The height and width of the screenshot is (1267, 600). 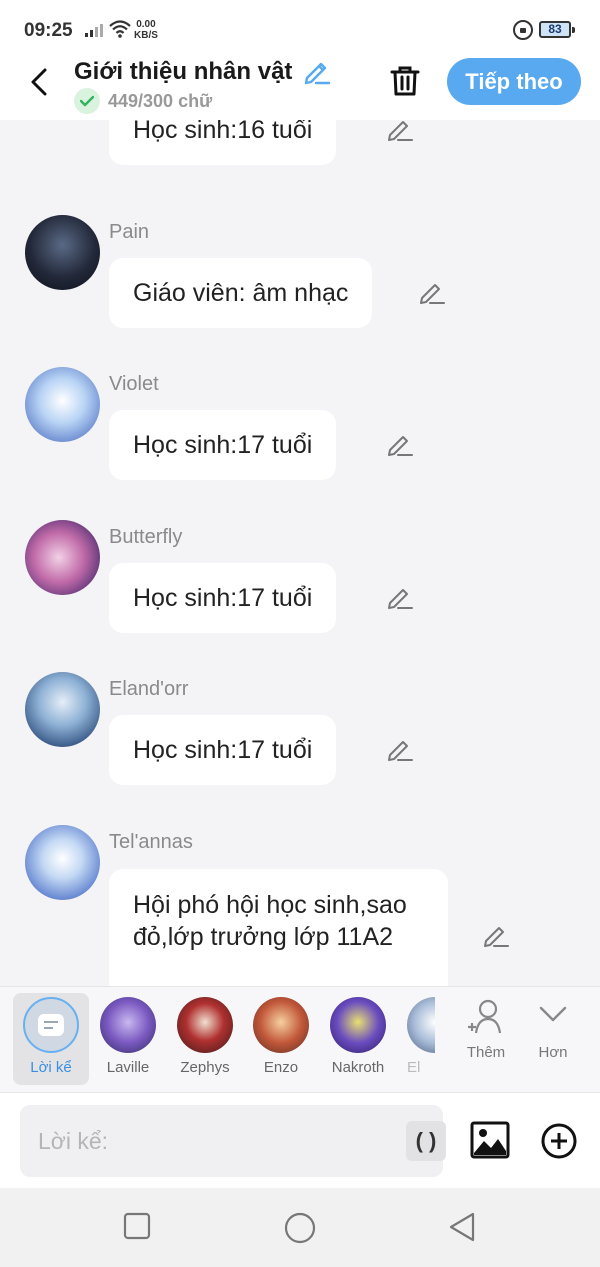 I want to click on edit-title-button, so click(x=317, y=73).